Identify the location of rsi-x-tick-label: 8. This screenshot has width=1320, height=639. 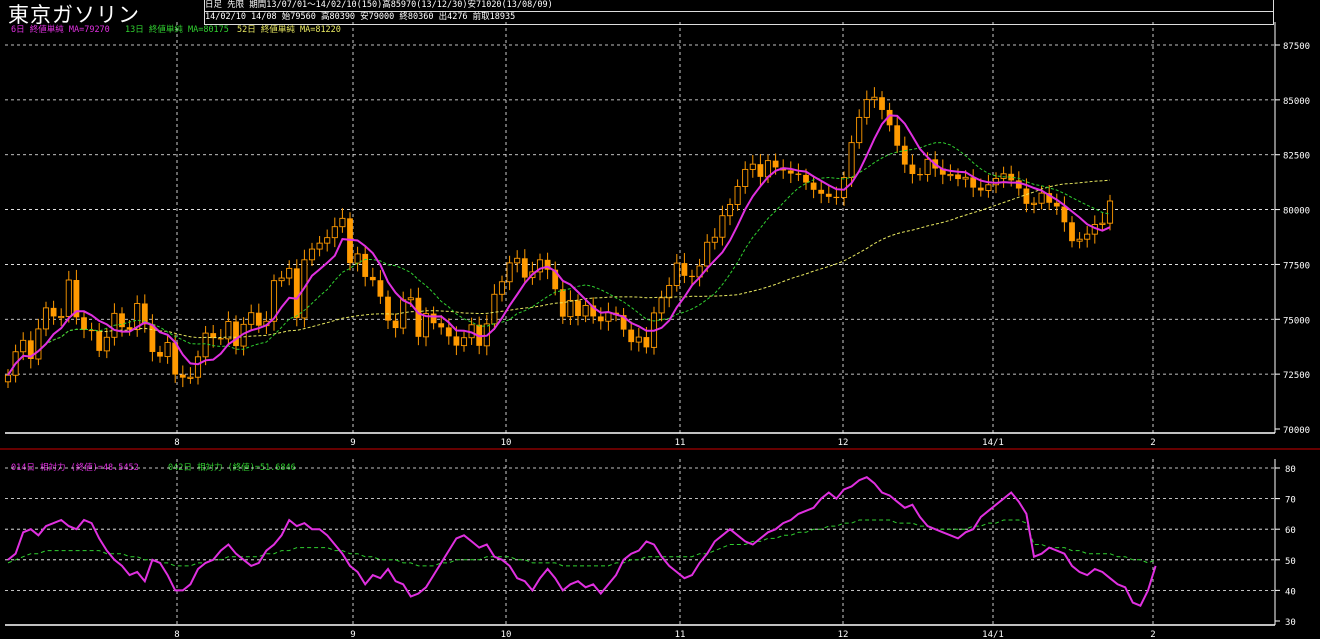
(176, 634).